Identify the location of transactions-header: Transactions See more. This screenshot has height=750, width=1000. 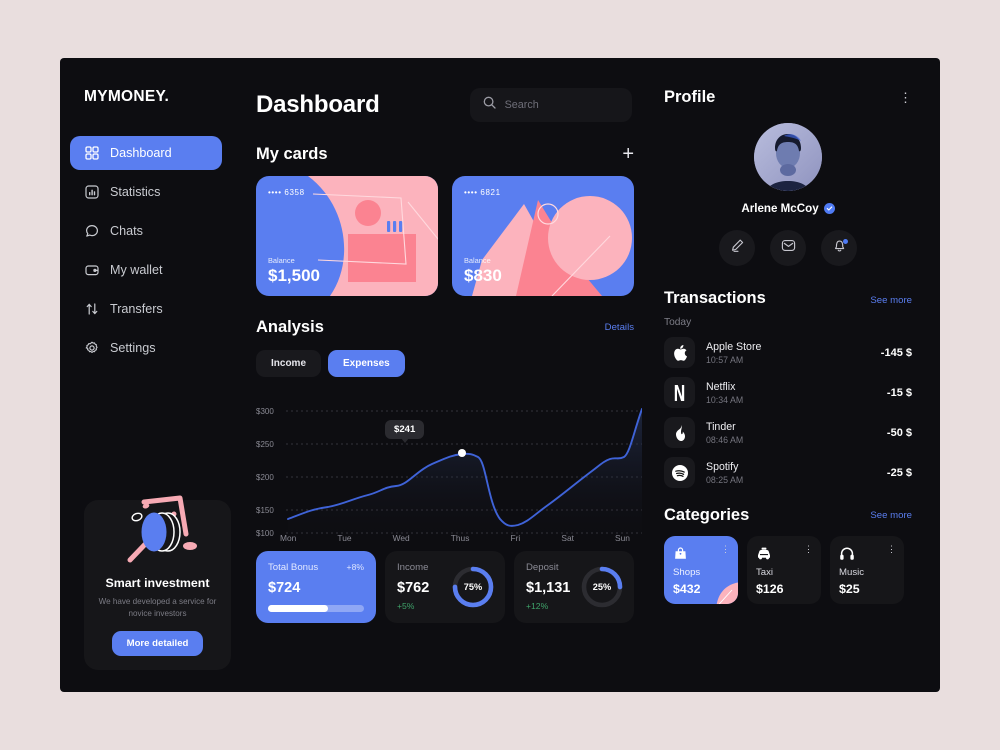
(788, 298).